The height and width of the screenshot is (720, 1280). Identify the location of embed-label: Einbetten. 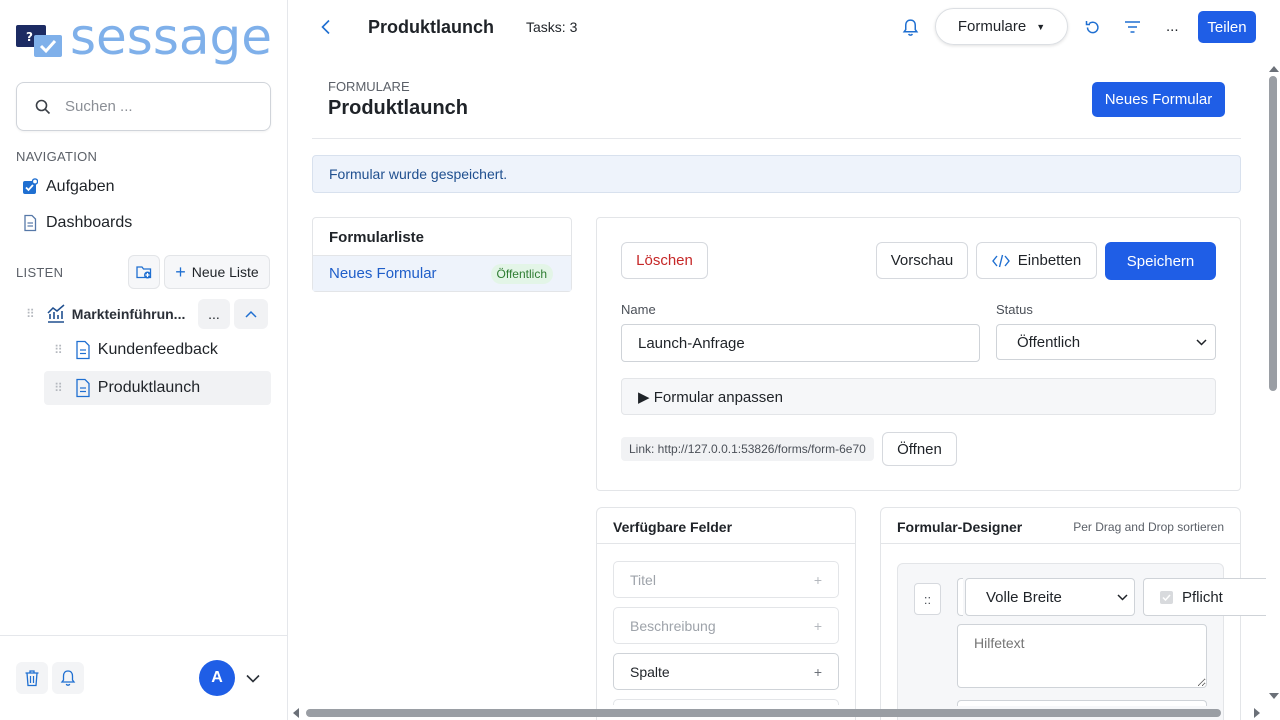
(1049, 260).